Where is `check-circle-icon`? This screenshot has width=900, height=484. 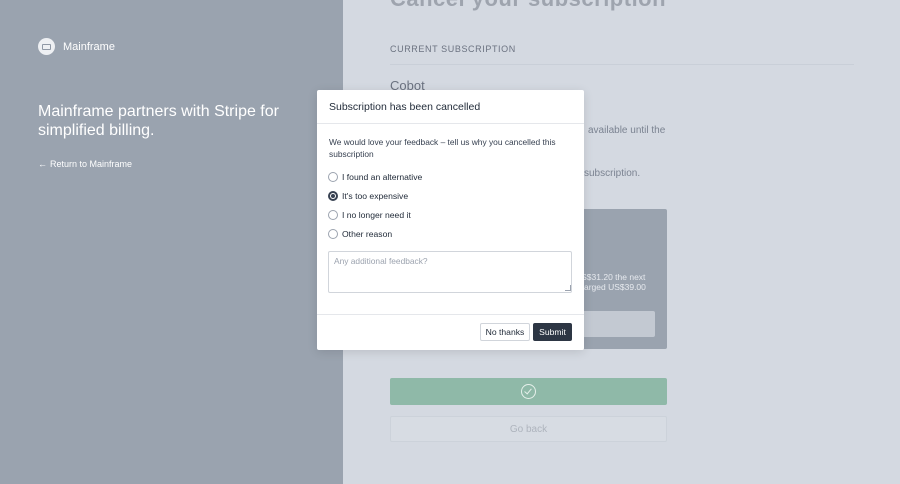
check-circle-icon is located at coordinates (528, 391).